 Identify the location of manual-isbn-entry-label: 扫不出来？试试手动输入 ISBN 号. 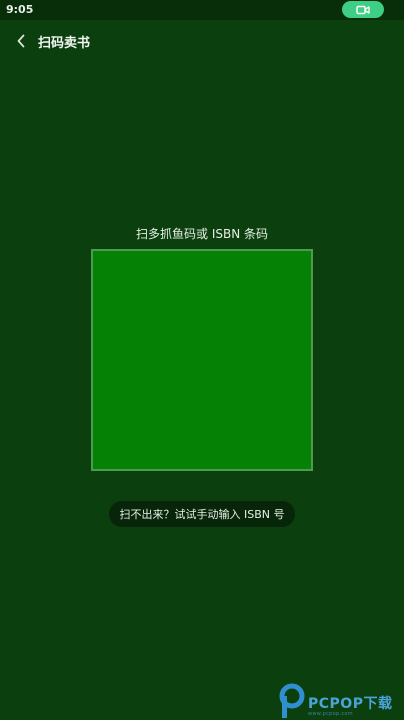
(202, 514).